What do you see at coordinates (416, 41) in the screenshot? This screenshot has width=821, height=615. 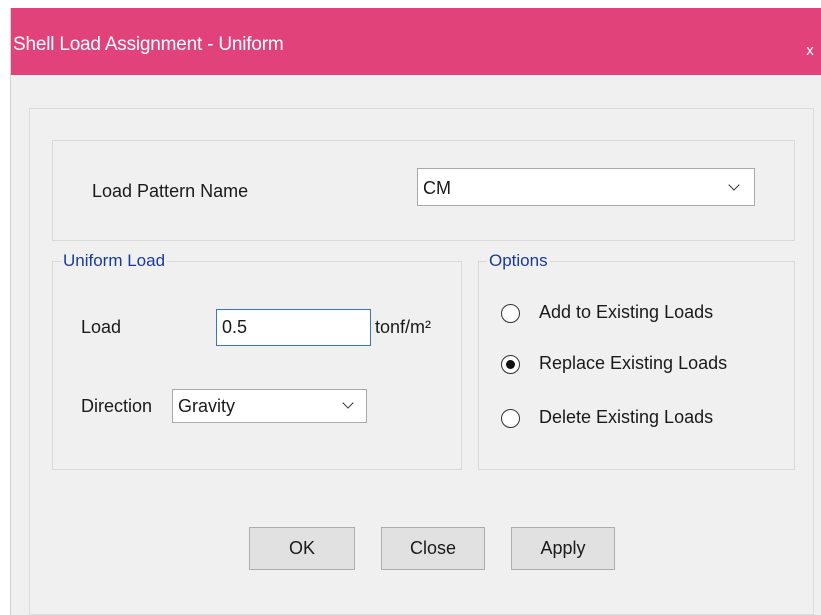 I see `title-bar: Shell Load Assignment - Uniform x` at bounding box center [416, 41].